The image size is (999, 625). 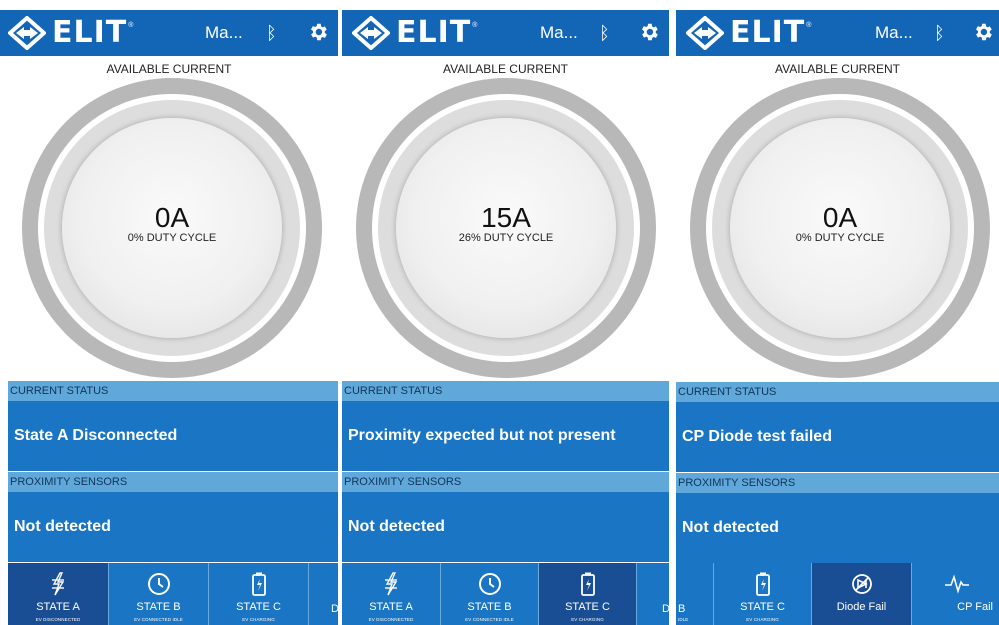 What do you see at coordinates (506, 238) in the screenshot?
I see `duty-cycle: 26% DUTY CYCLE` at bounding box center [506, 238].